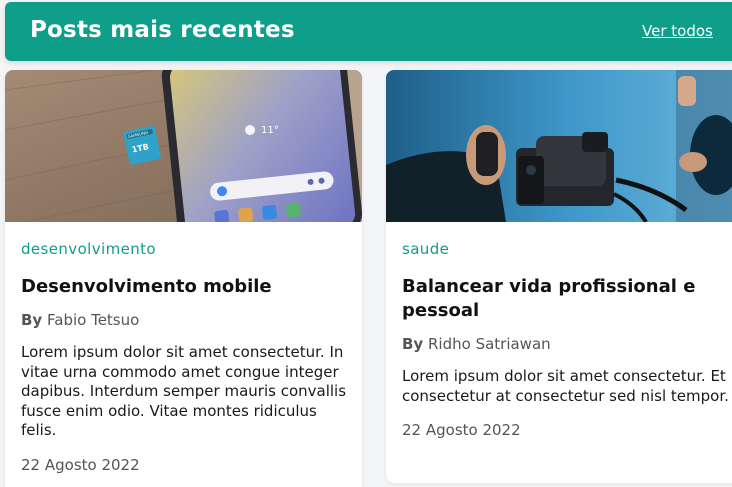 Image resolution: width=732 pixels, height=487 pixels. What do you see at coordinates (185, 320) in the screenshot?
I see `post-author: By Fabio Tetsuo` at bounding box center [185, 320].